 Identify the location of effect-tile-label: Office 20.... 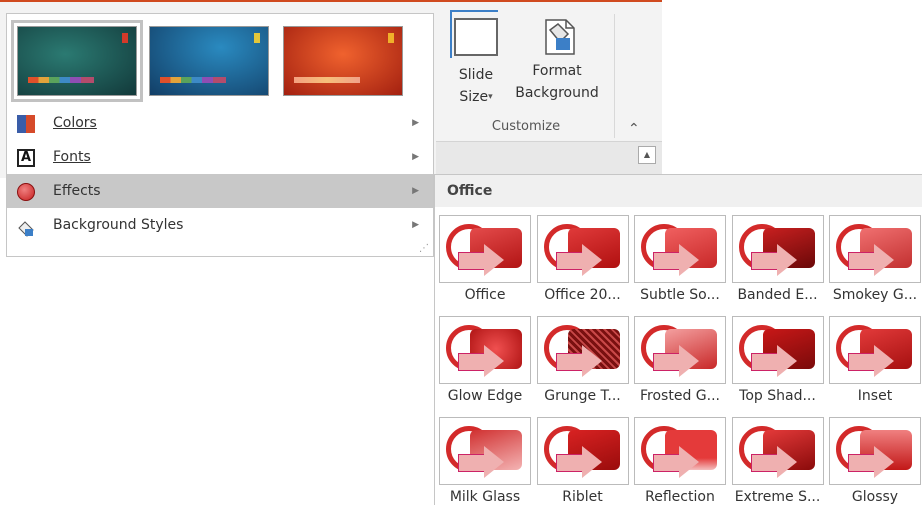
(582, 295).